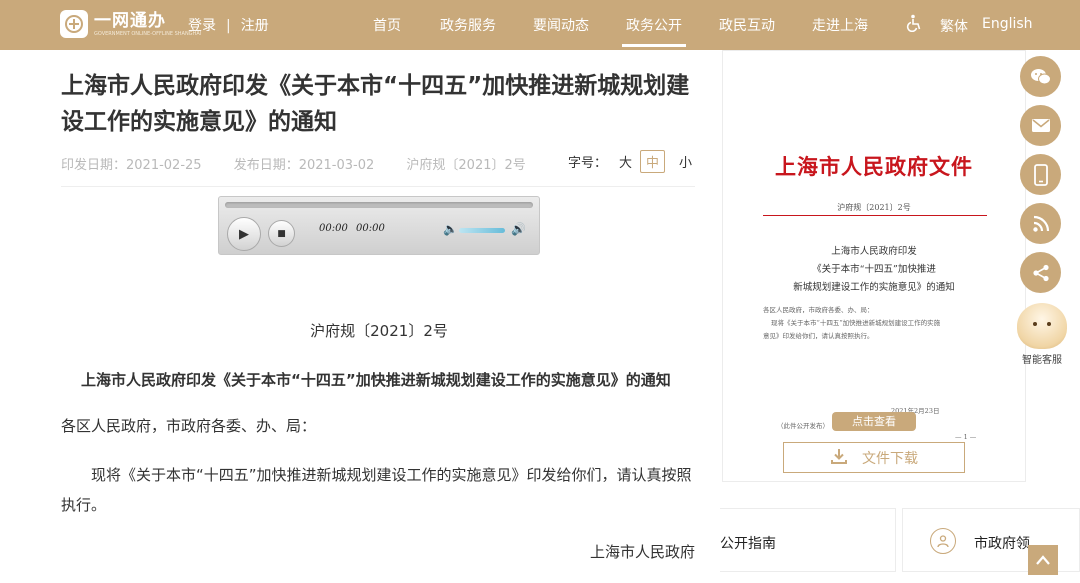  Describe the element at coordinates (379, 205) in the screenshot. I see `audio-progress-bar` at that location.